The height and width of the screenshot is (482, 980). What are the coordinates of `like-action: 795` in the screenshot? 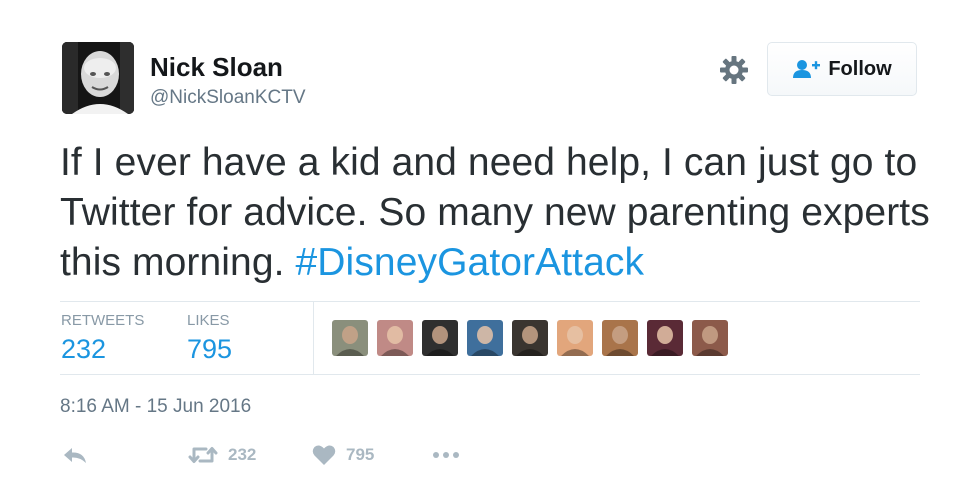 It's located at (343, 455).